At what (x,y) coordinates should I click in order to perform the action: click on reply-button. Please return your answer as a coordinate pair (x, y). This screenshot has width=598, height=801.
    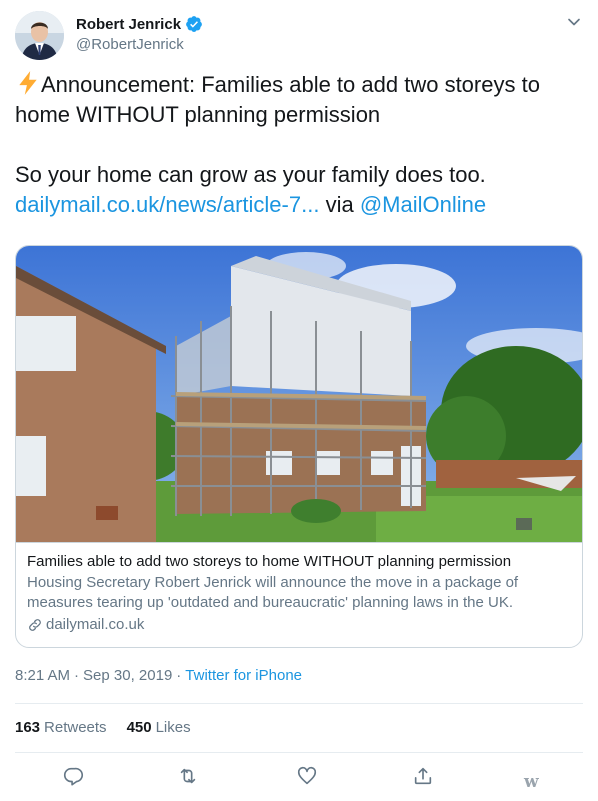
    Looking at the image, I should click on (73, 776).